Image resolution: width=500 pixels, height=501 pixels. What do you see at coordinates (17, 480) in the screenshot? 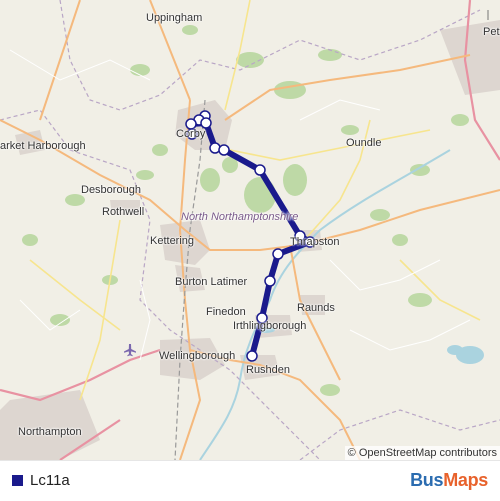
I see `route-color-swatch` at bounding box center [17, 480].